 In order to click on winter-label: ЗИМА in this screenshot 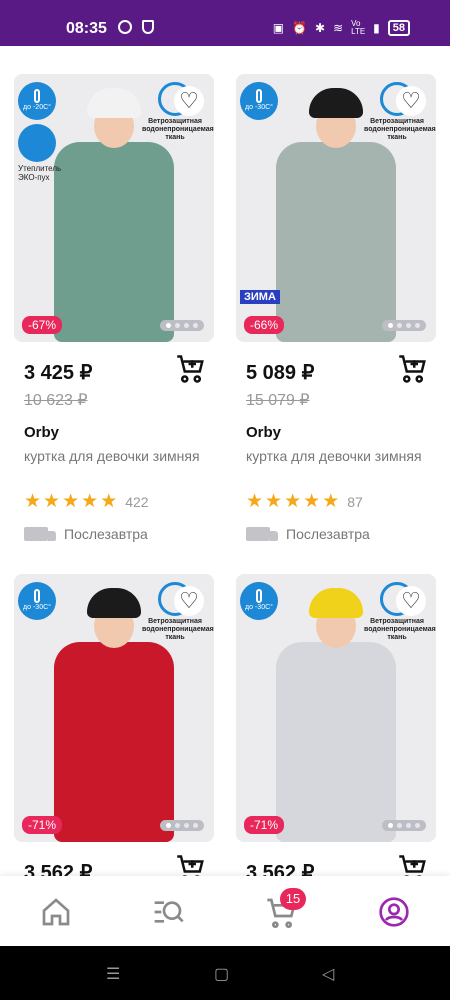, I will do `click(260, 297)`.